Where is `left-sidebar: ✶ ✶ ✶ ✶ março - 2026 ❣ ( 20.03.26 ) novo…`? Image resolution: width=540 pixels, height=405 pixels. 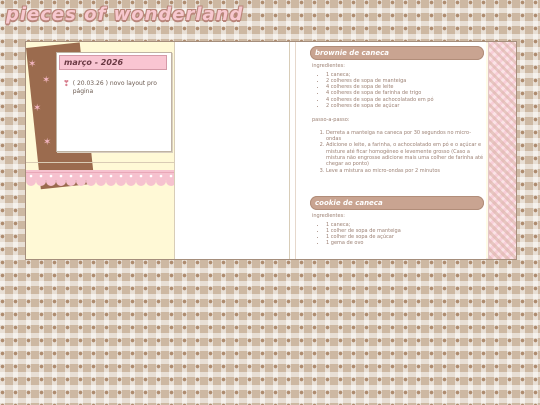 left-sidebar: ✶ ✶ ✶ ✶ março - 2026 ❣ ( 20.03.26 ) novo… is located at coordinates (100, 150).